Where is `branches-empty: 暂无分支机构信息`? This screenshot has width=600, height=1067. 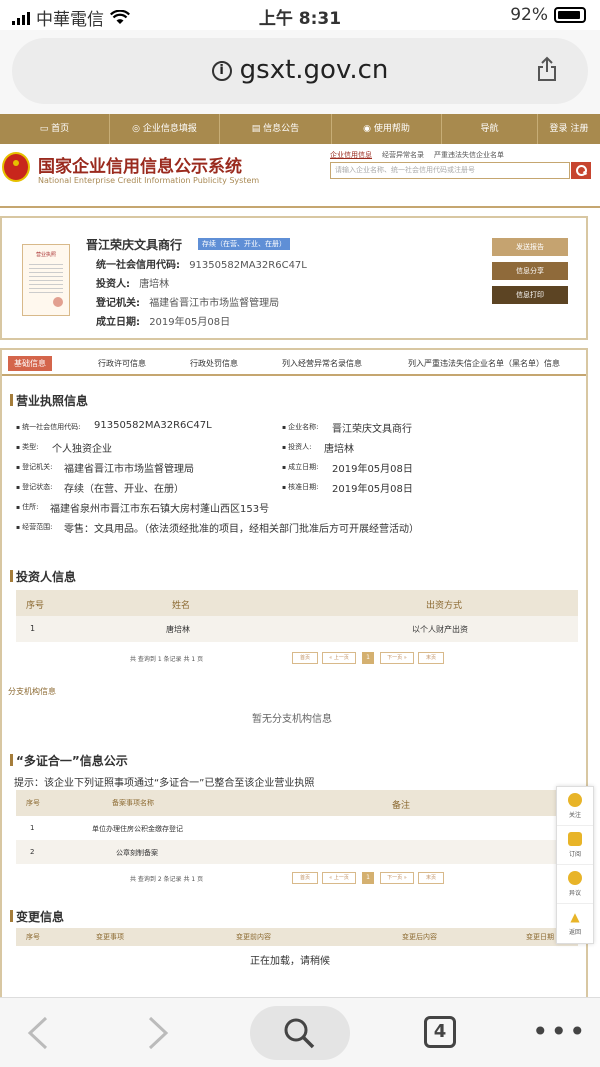
branches-empty: 暂无分支机构信息 is located at coordinates (292, 719).